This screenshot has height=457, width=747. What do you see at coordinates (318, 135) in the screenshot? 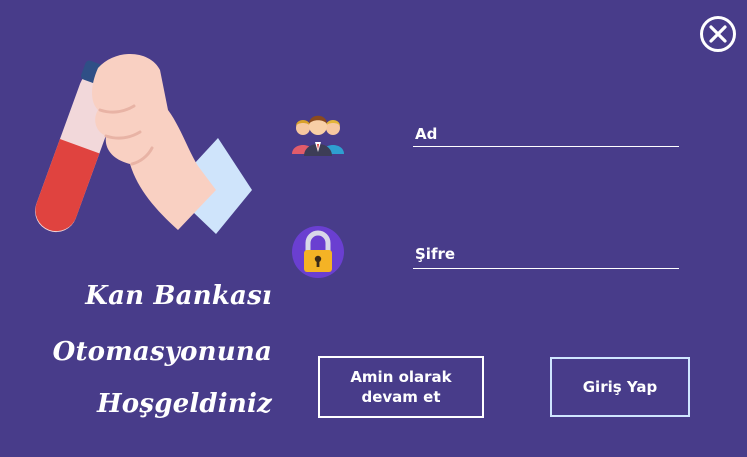
I see `users-group-icon` at bounding box center [318, 135].